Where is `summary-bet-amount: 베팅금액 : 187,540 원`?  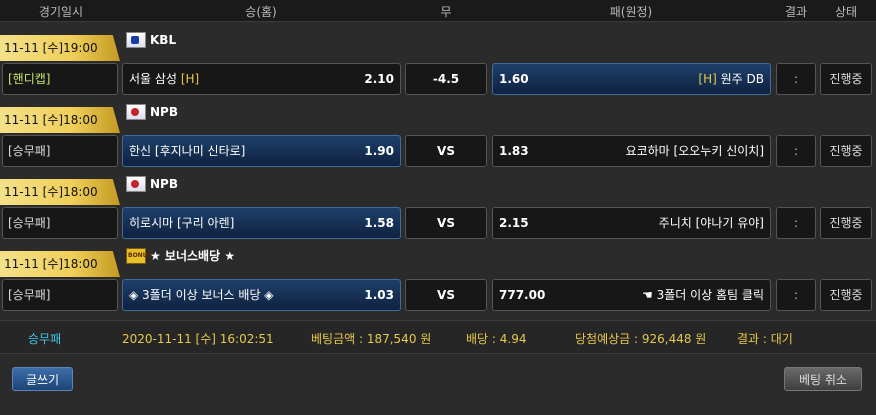 summary-bet-amount: 베팅금액 : 187,540 원 is located at coordinates (371, 339).